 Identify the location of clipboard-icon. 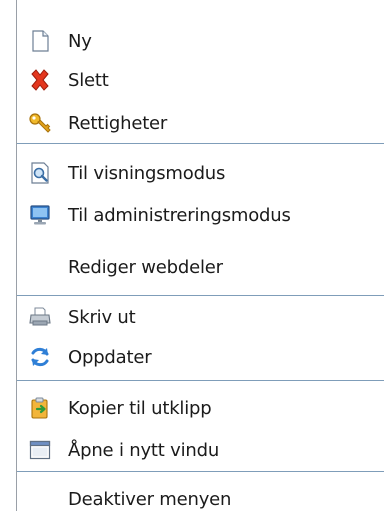
(39, 408).